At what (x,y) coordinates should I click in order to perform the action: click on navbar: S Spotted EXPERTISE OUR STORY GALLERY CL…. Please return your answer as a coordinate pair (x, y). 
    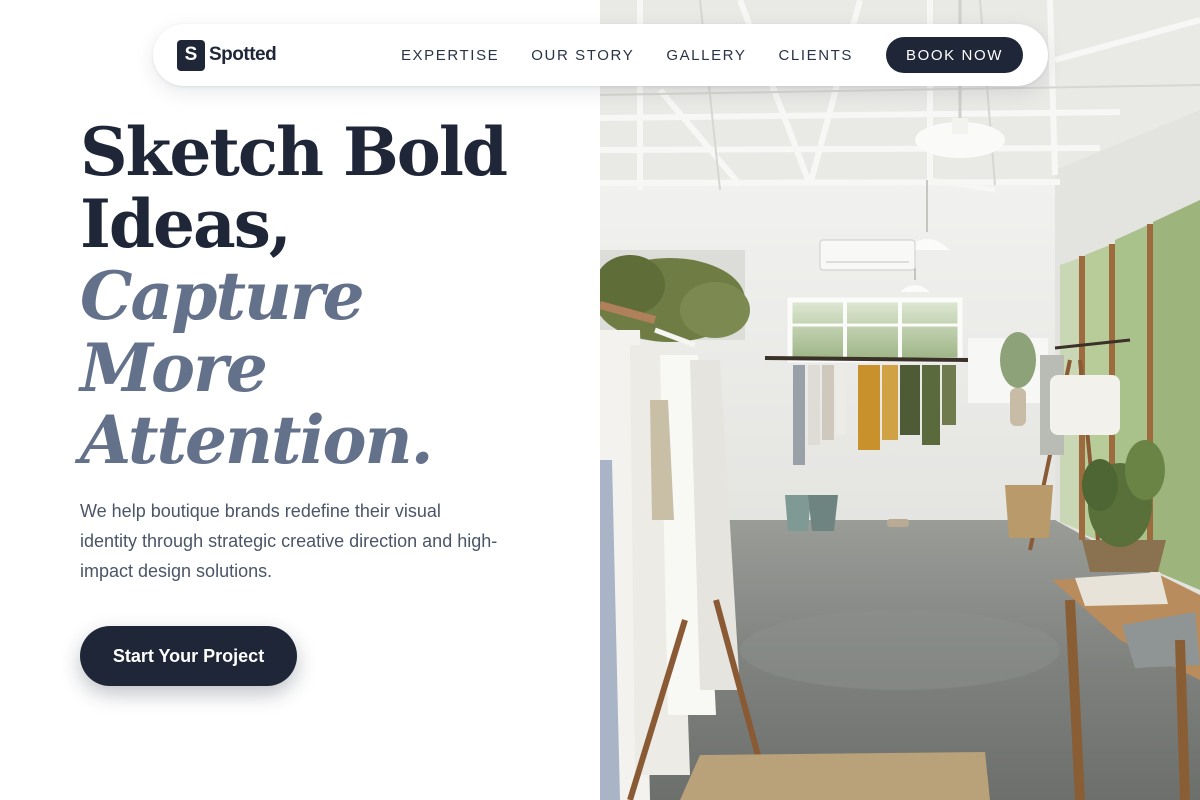
    Looking at the image, I should click on (600, 55).